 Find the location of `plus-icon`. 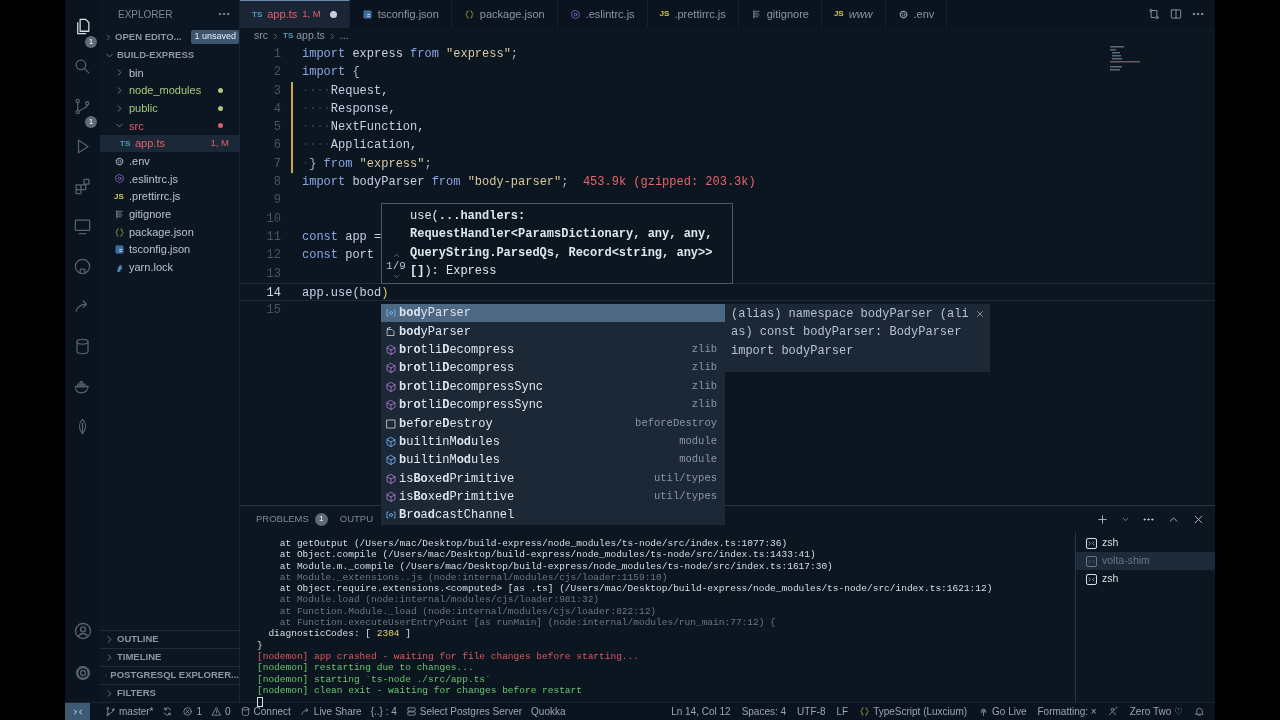

plus-icon is located at coordinates (1102, 519).